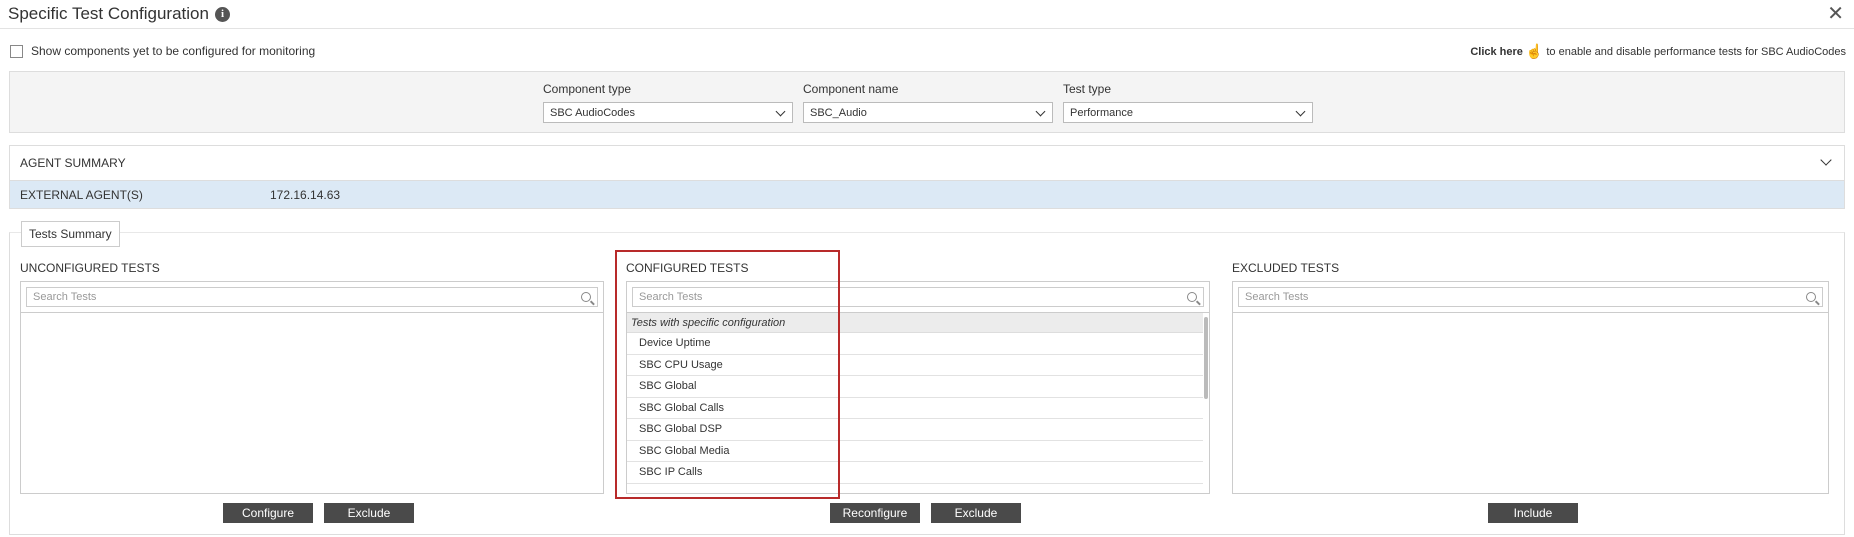 The image size is (1854, 537). I want to click on test-type-label: Test type, so click(1087, 89).